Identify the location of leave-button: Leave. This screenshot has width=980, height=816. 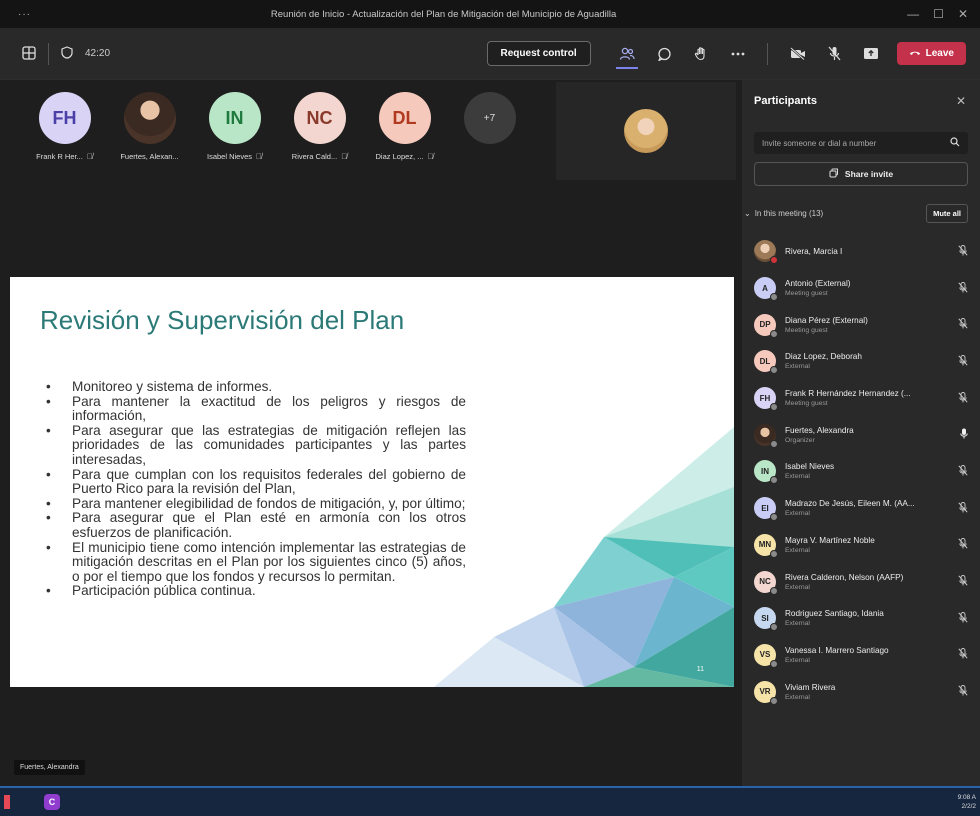
(931, 53).